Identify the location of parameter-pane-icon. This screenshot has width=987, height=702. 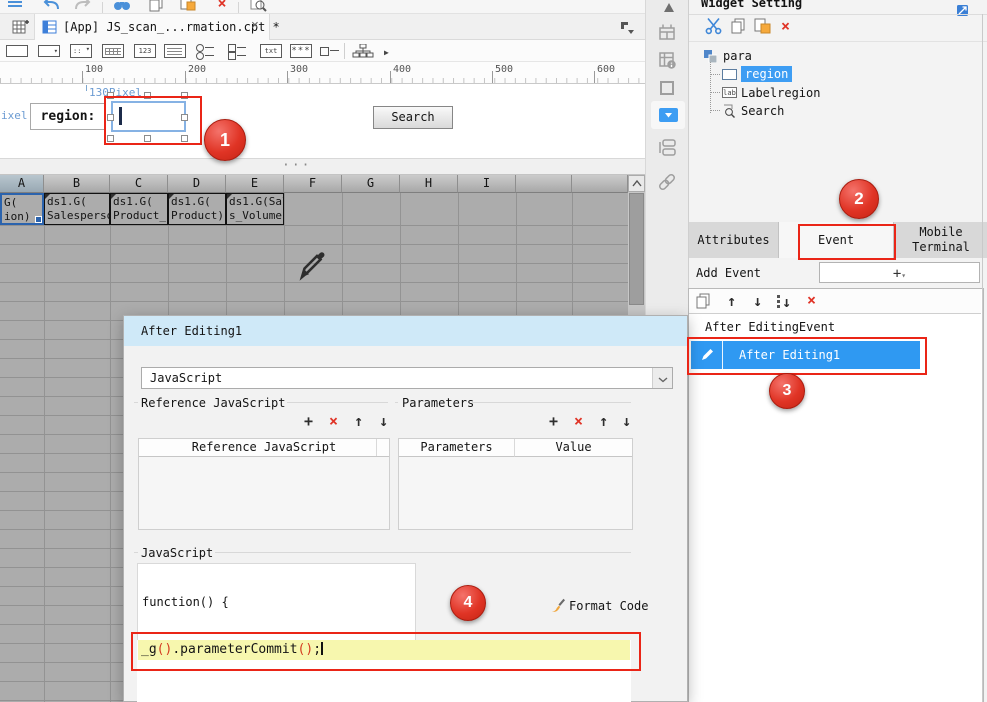
(668, 115).